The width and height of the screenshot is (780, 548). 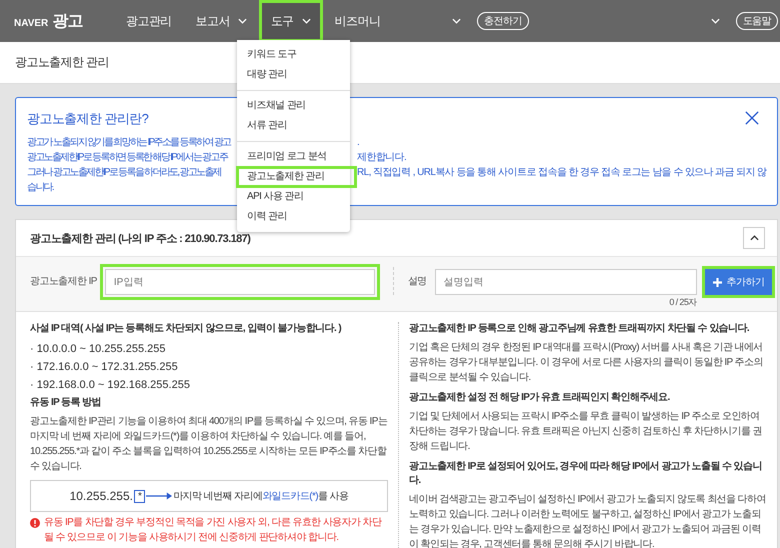 What do you see at coordinates (683, 302) in the screenshot?
I see `character-counter: 0 / 25자` at bounding box center [683, 302].